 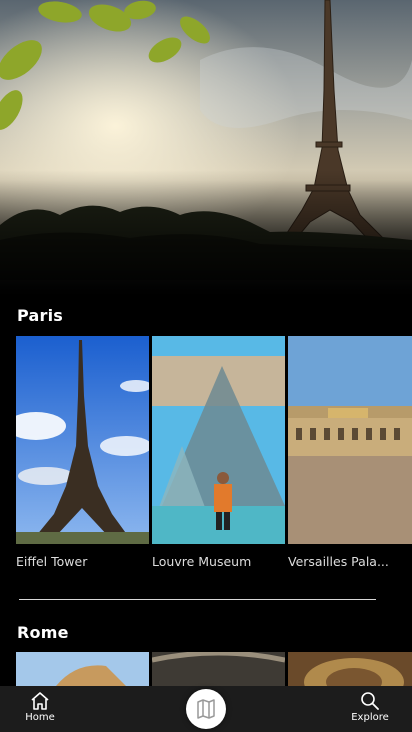 I want to click on home-icon, so click(x=40, y=701).